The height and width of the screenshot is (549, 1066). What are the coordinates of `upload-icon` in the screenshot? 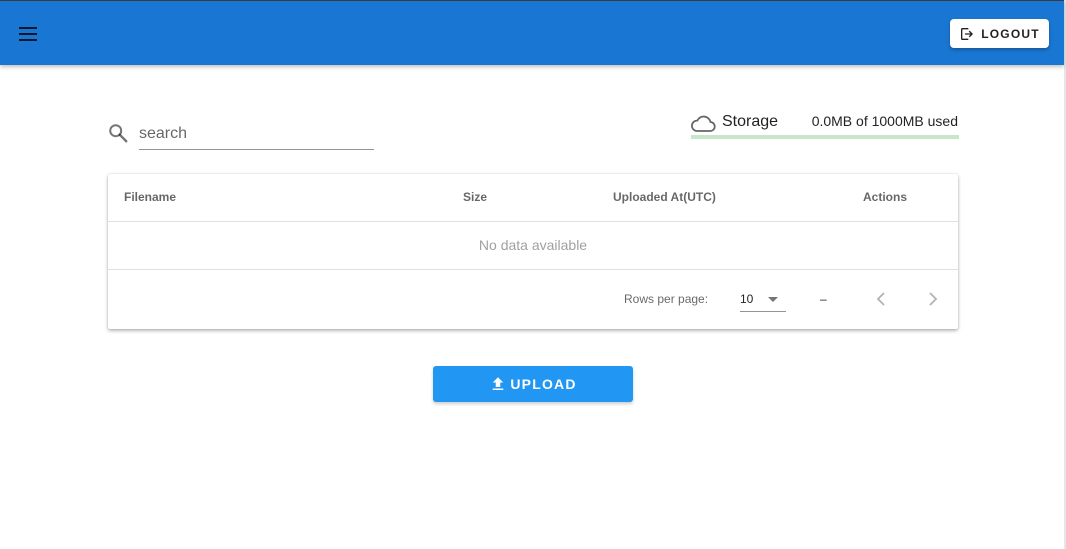 It's located at (498, 383).